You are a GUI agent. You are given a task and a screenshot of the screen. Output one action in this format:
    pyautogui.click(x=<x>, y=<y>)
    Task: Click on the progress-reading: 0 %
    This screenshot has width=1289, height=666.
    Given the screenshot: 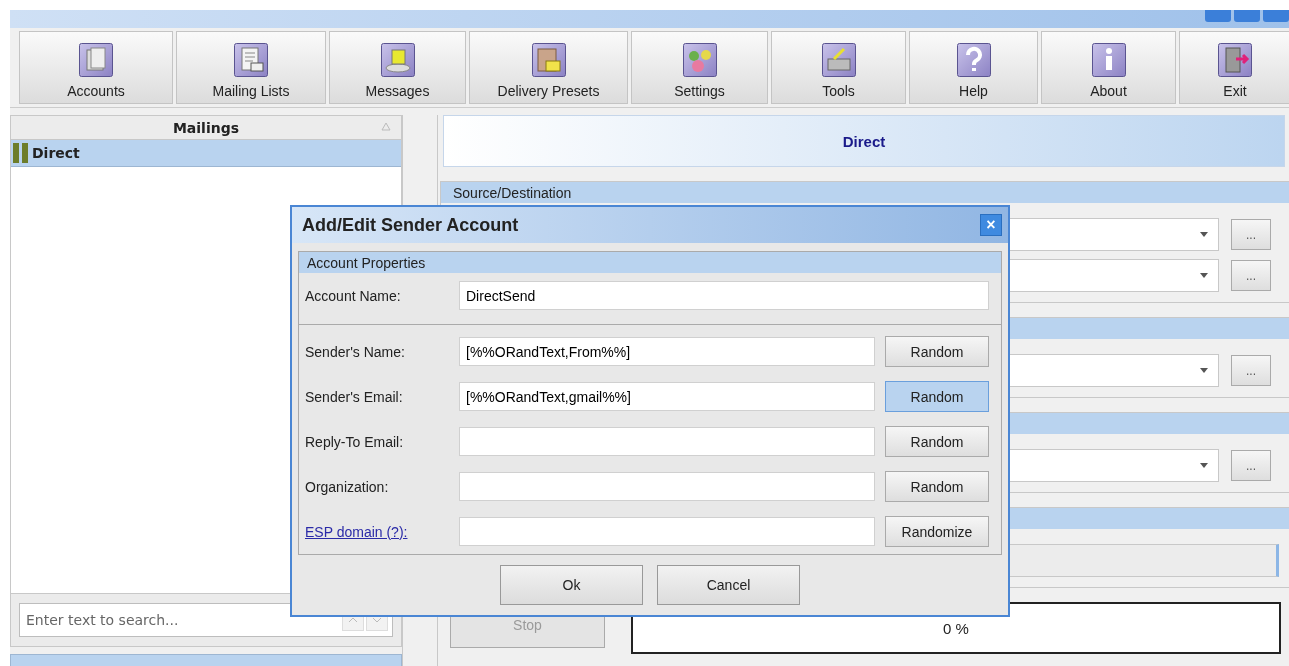 What is the action you would take?
    pyautogui.click(x=956, y=628)
    